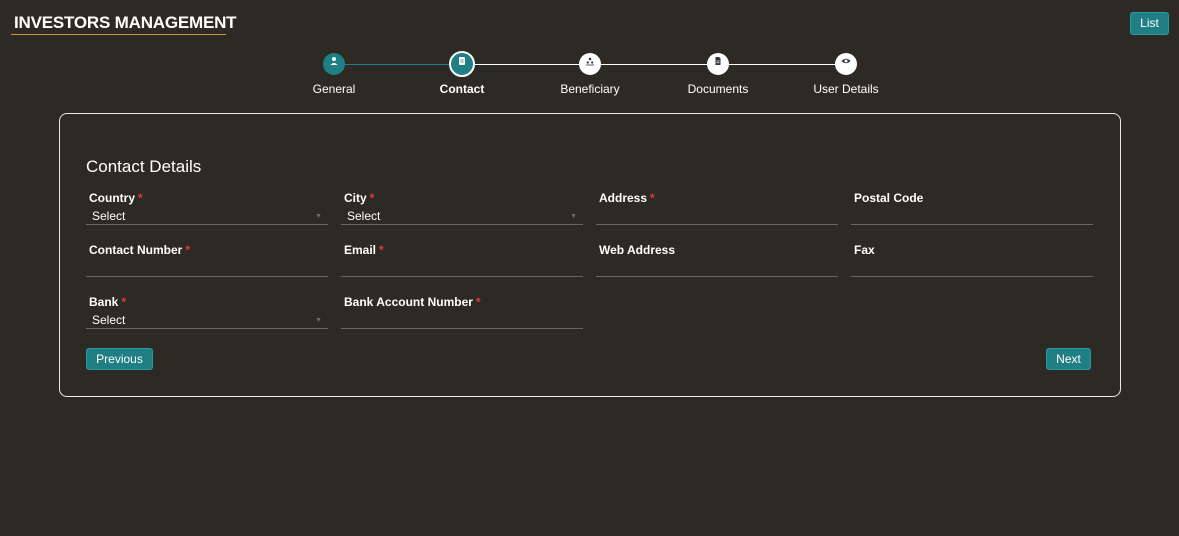 This screenshot has height=536, width=1179. What do you see at coordinates (1149, 23) in the screenshot?
I see `list-button: List` at bounding box center [1149, 23].